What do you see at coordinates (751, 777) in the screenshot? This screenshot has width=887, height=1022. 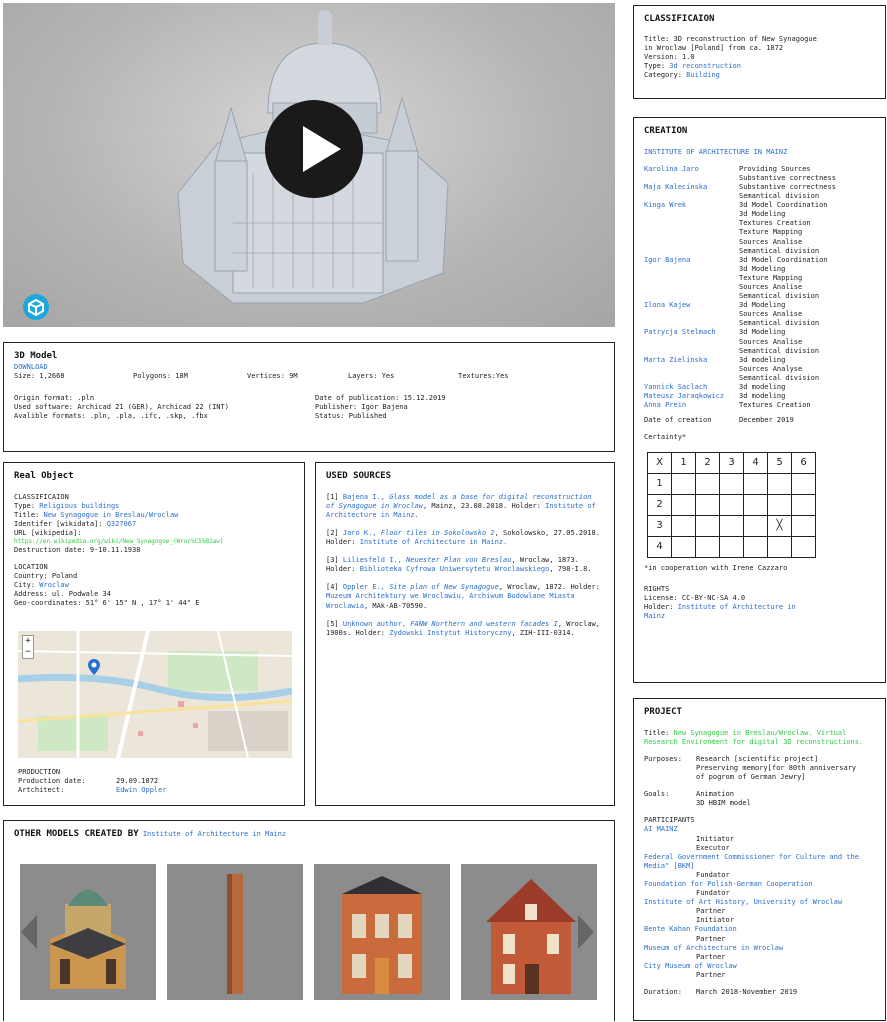 I see `purpose-item: of pogrom of German Jewry]` at bounding box center [751, 777].